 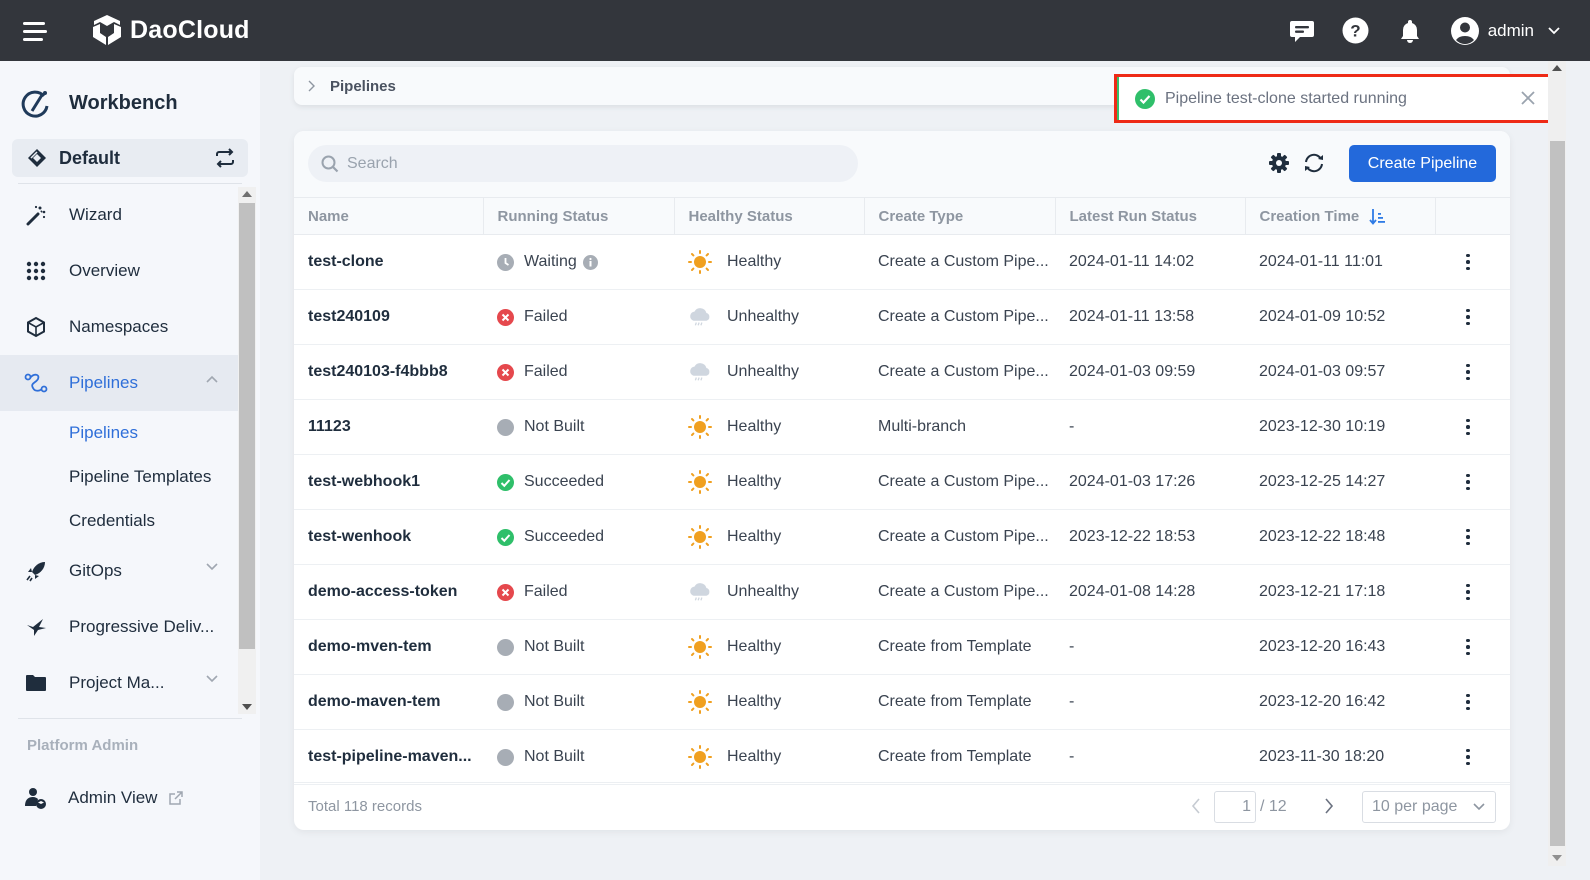 I want to click on pipeline-name: test240109, so click(x=388, y=317).